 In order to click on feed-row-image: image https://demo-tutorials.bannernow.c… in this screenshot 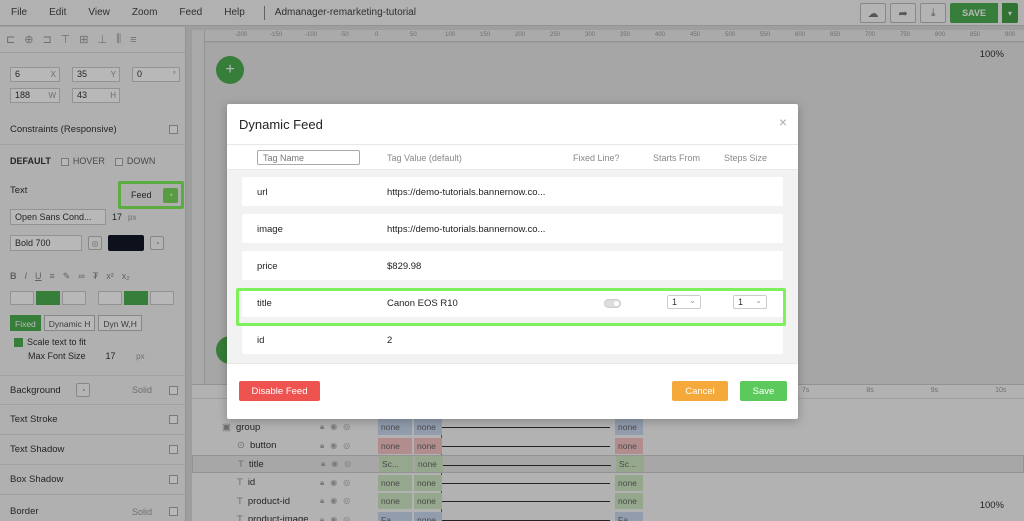, I will do `click(512, 228)`.